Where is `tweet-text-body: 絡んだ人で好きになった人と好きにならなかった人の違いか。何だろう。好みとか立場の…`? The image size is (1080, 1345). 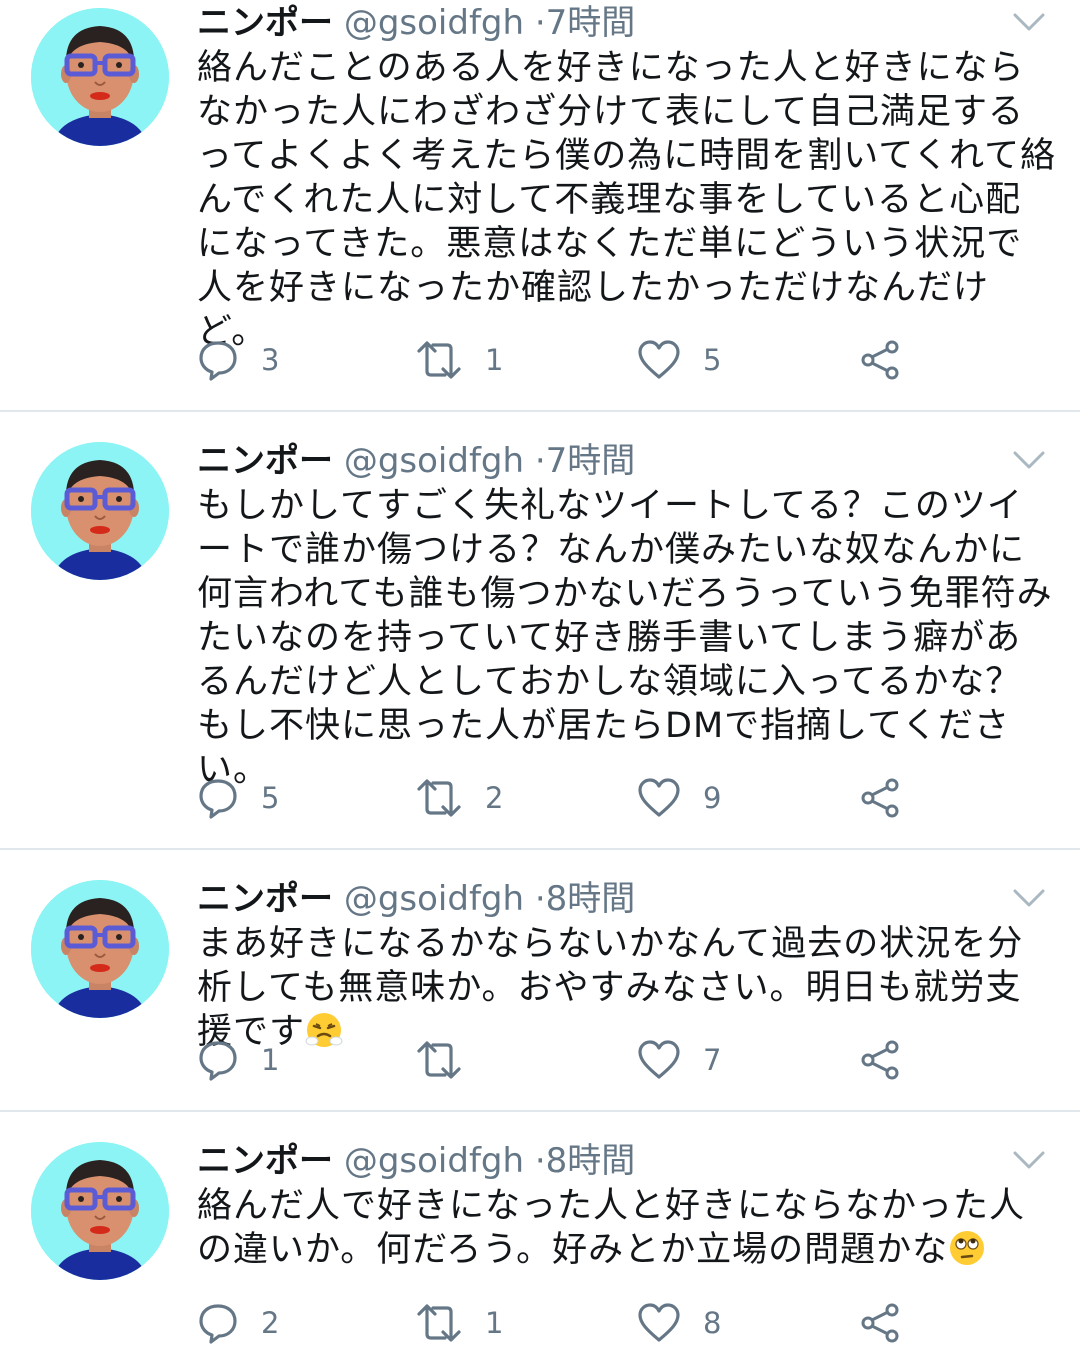
tweet-text-body: 絡んだ人で好きになった人と好きにならなかった人の違いか。何だろう。好みとか立場の… is located at coordinates (611, 1228).